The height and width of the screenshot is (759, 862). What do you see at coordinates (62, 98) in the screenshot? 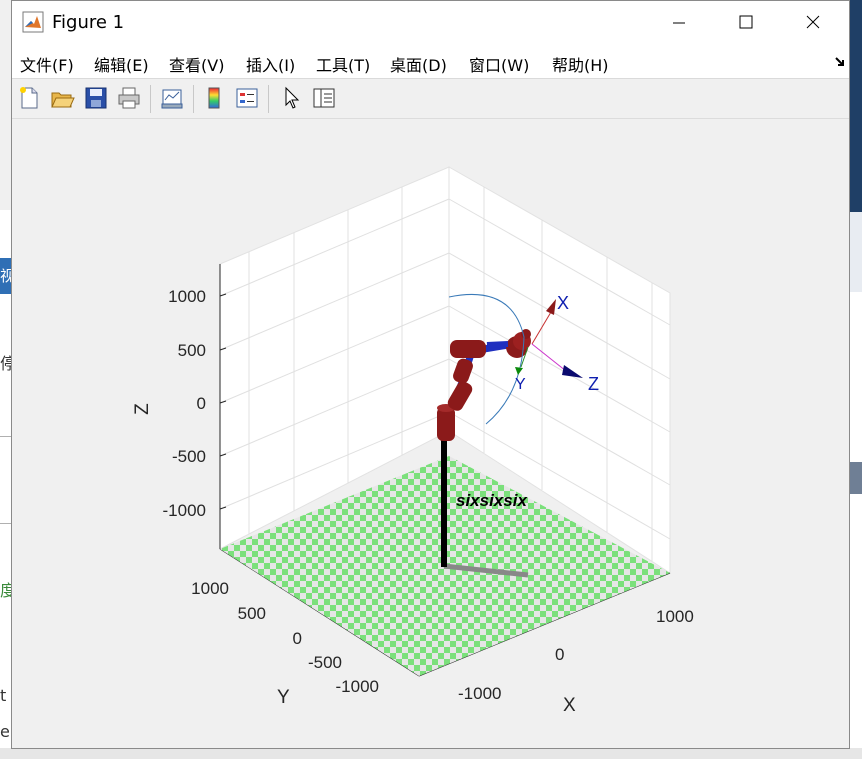
I see `open-file-icon` at bounding box center [62, 98].